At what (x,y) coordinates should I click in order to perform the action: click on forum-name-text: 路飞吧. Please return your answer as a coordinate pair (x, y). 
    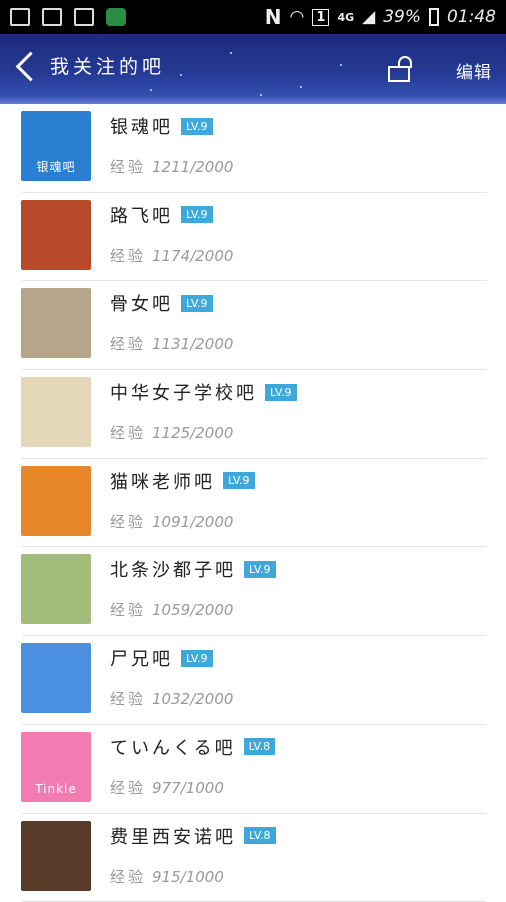
    Looking at the image, I should click on (141, 216).